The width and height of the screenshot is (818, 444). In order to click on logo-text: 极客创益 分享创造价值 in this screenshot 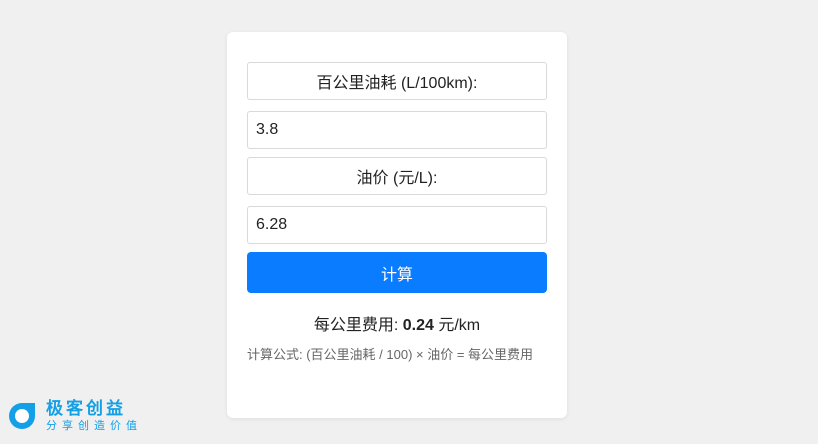, I will do `click(94, 416)`.